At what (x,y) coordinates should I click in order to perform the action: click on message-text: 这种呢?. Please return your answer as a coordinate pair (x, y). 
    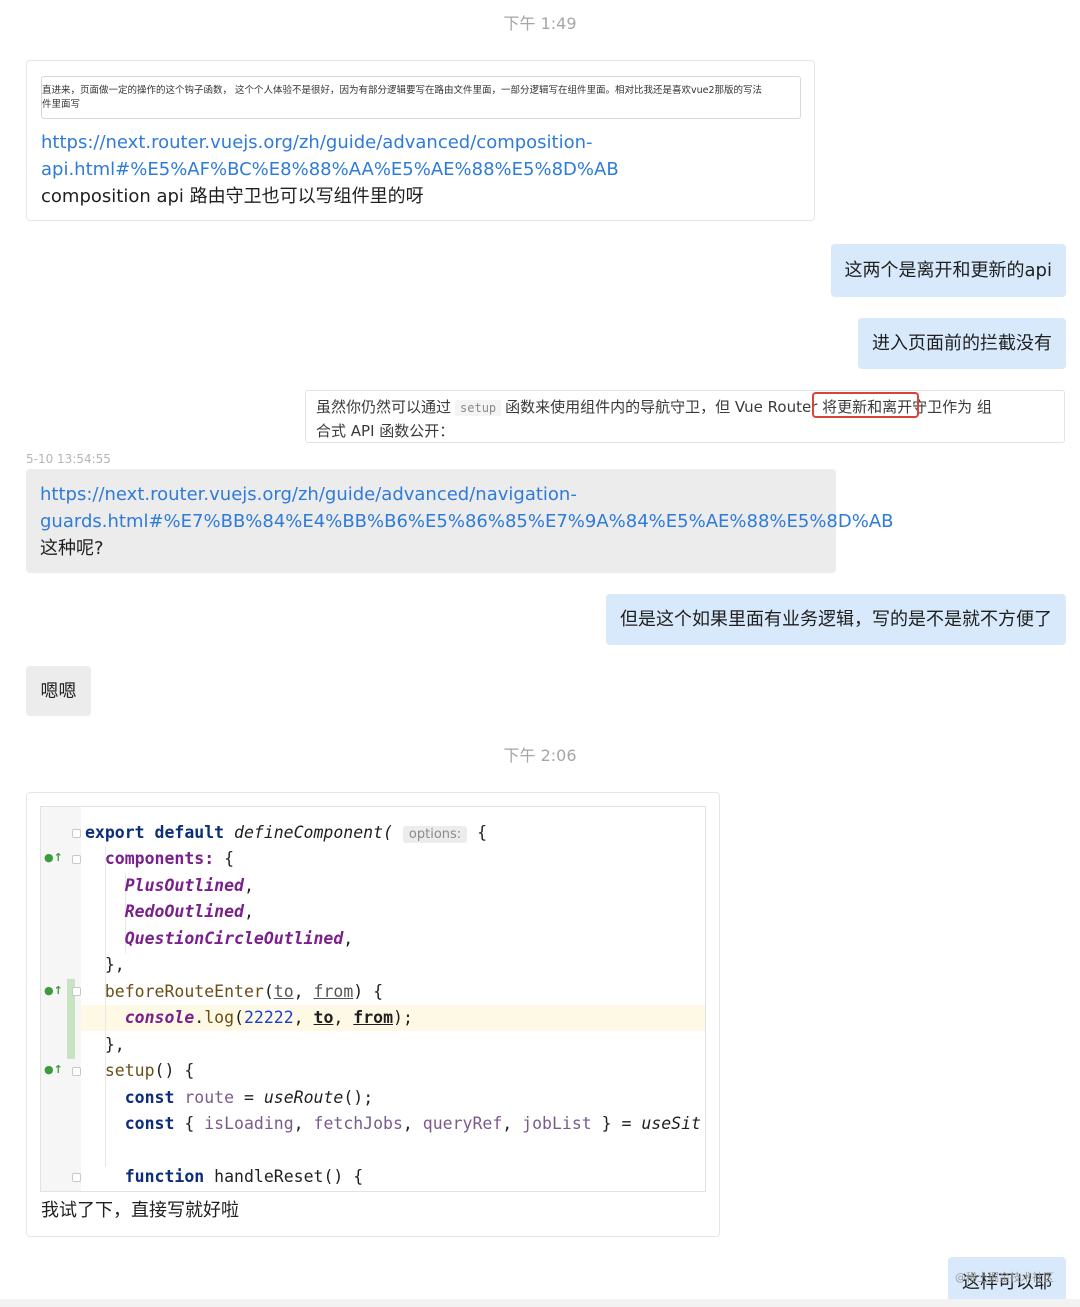
    Looking at the image, I should click on (72, 548).